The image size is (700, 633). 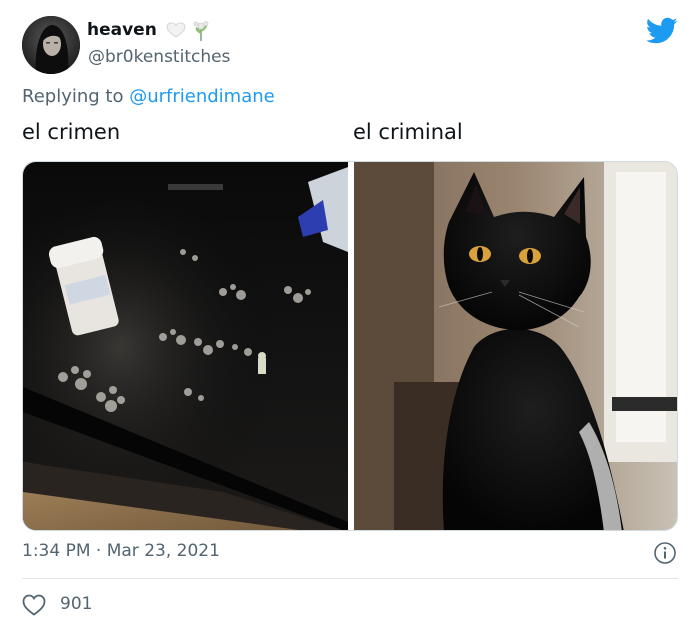 What do you see at coordinates (51, 45) in the screenshot?
I see `avatar` at bounding box center [51, 45].